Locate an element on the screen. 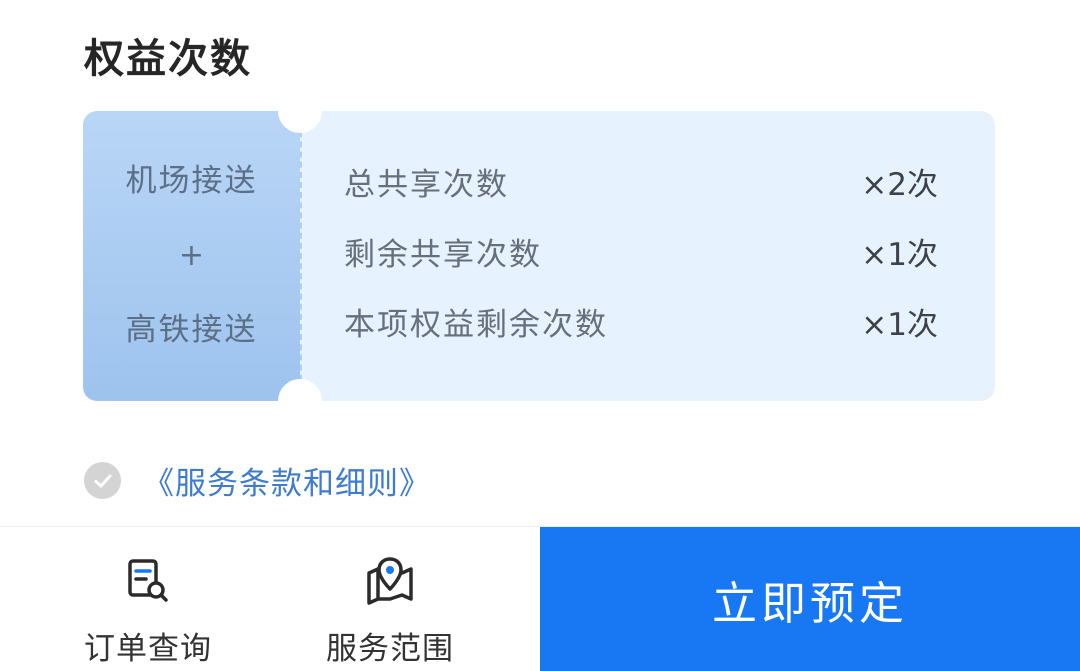 The width and height of the screenshot is (1080, 671). remaining-shared-count-row: 剩余共享次数 ×1次 is located at coordinates (644, 251).